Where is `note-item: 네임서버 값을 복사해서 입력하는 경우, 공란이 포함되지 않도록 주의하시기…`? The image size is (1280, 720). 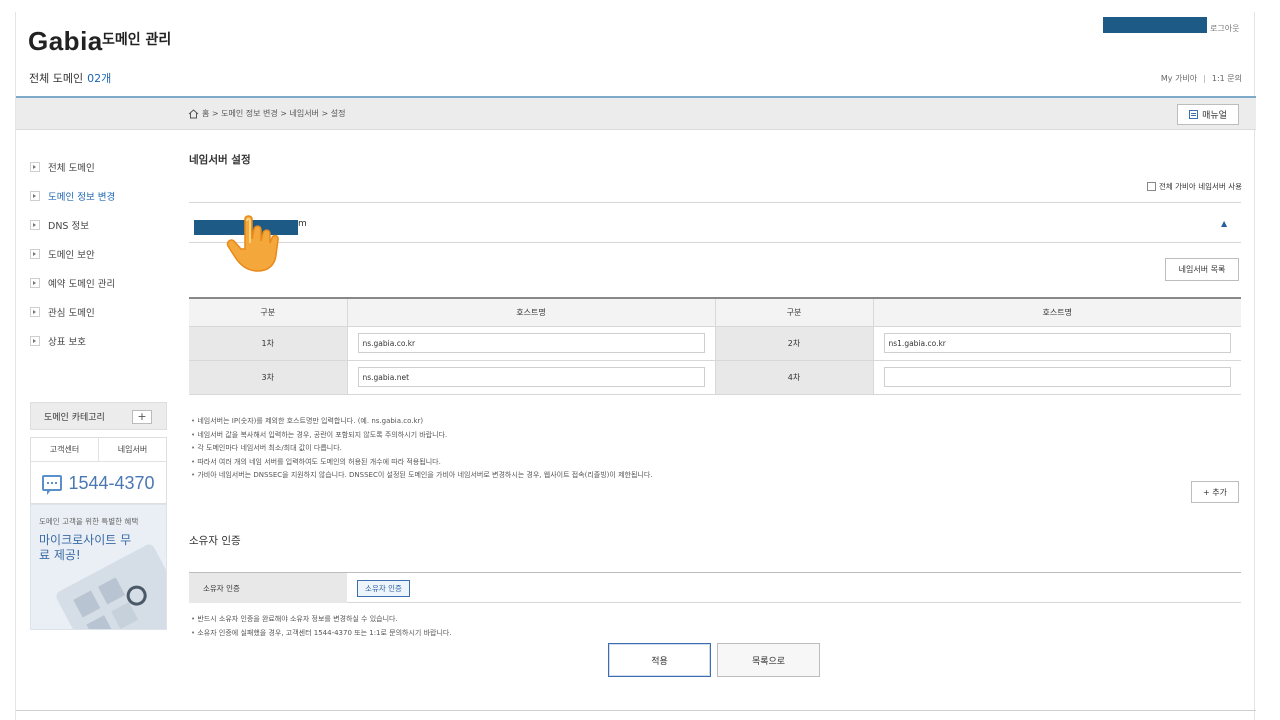 note-item: 네임서버 값을 복사해서 입력하는 경우, 공란이 포함되지 않도록 주의하시기… is located at coordinates (422, 436).